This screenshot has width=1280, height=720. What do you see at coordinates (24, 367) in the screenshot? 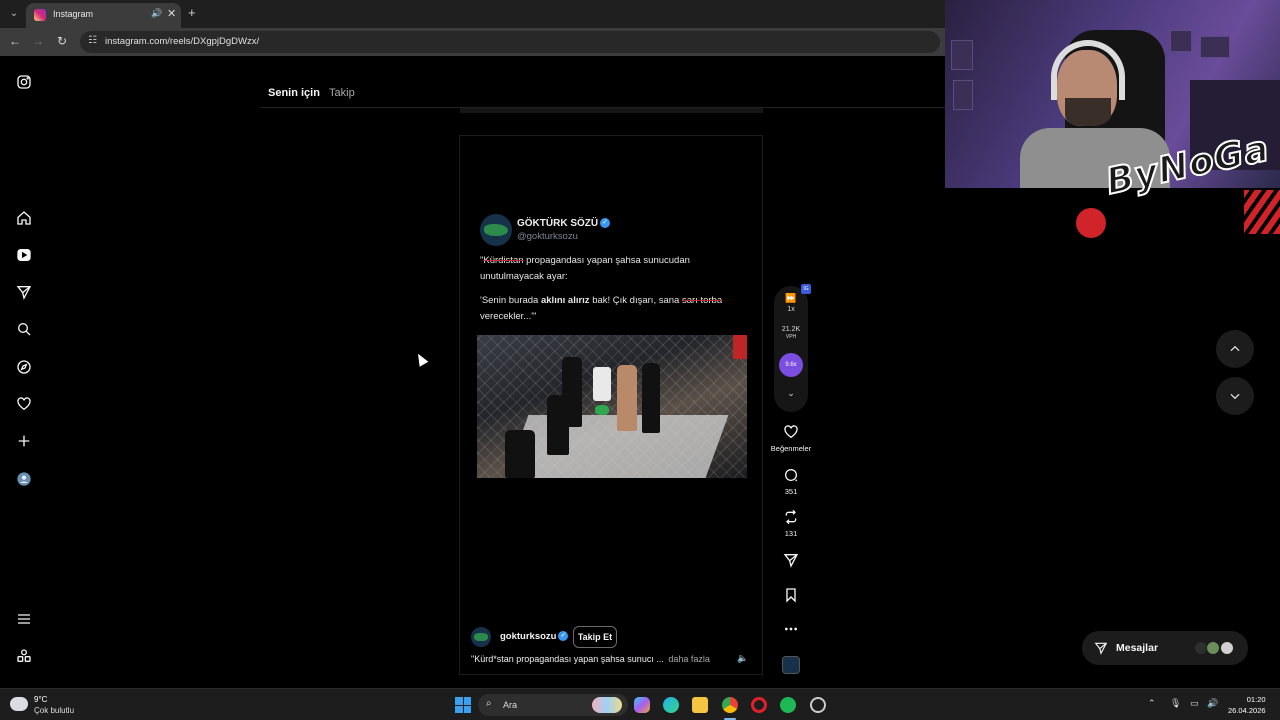
I see `explore-compass-icon` at bounding box center [24, 367].